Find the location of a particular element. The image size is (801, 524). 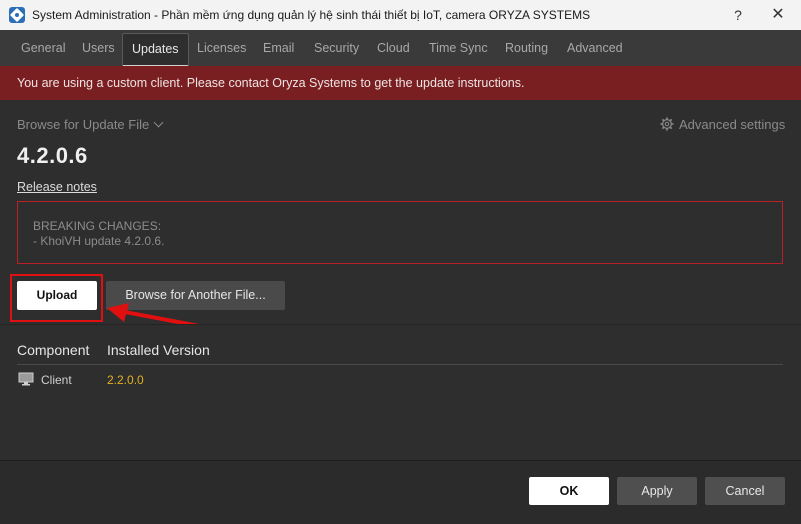

apply-button: Apply is located at coordinates (657, 491).